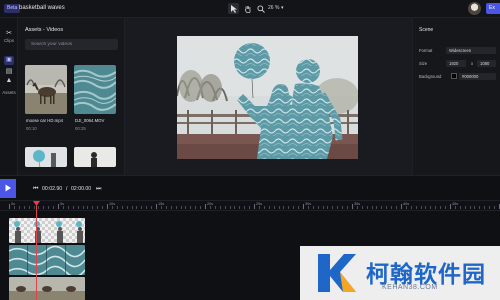 This screenshot has width=500, height=300. What do you see at coordinates (454, 76) in the screenshot?
I see `background-color-swatch` at bounding box center [454, 76].